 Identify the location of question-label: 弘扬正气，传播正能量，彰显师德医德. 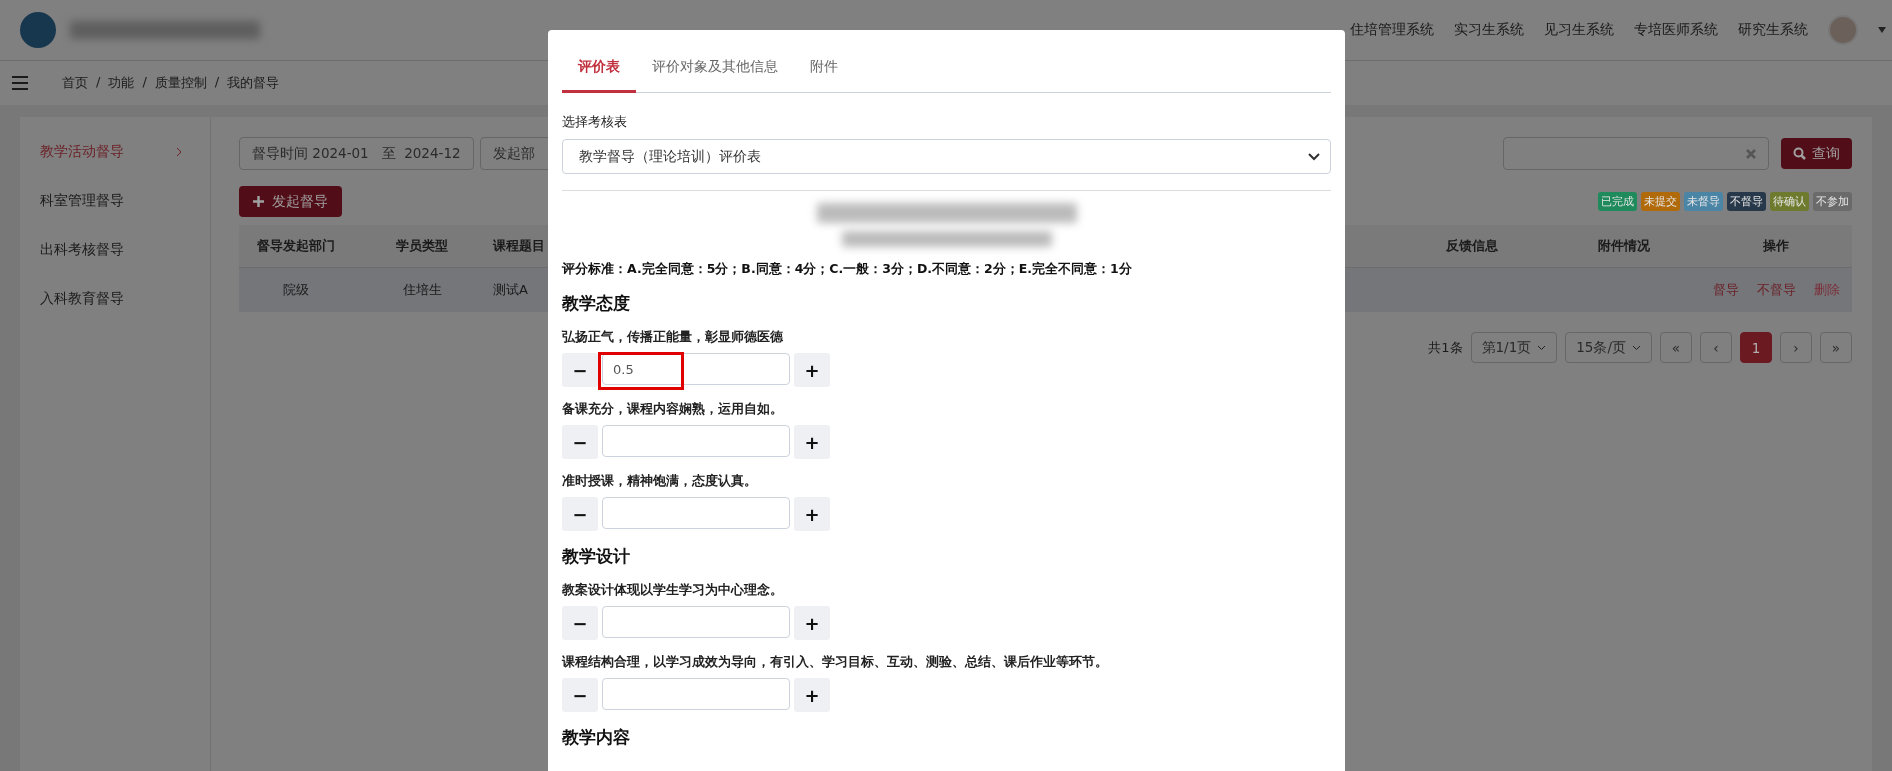
(673, 337).